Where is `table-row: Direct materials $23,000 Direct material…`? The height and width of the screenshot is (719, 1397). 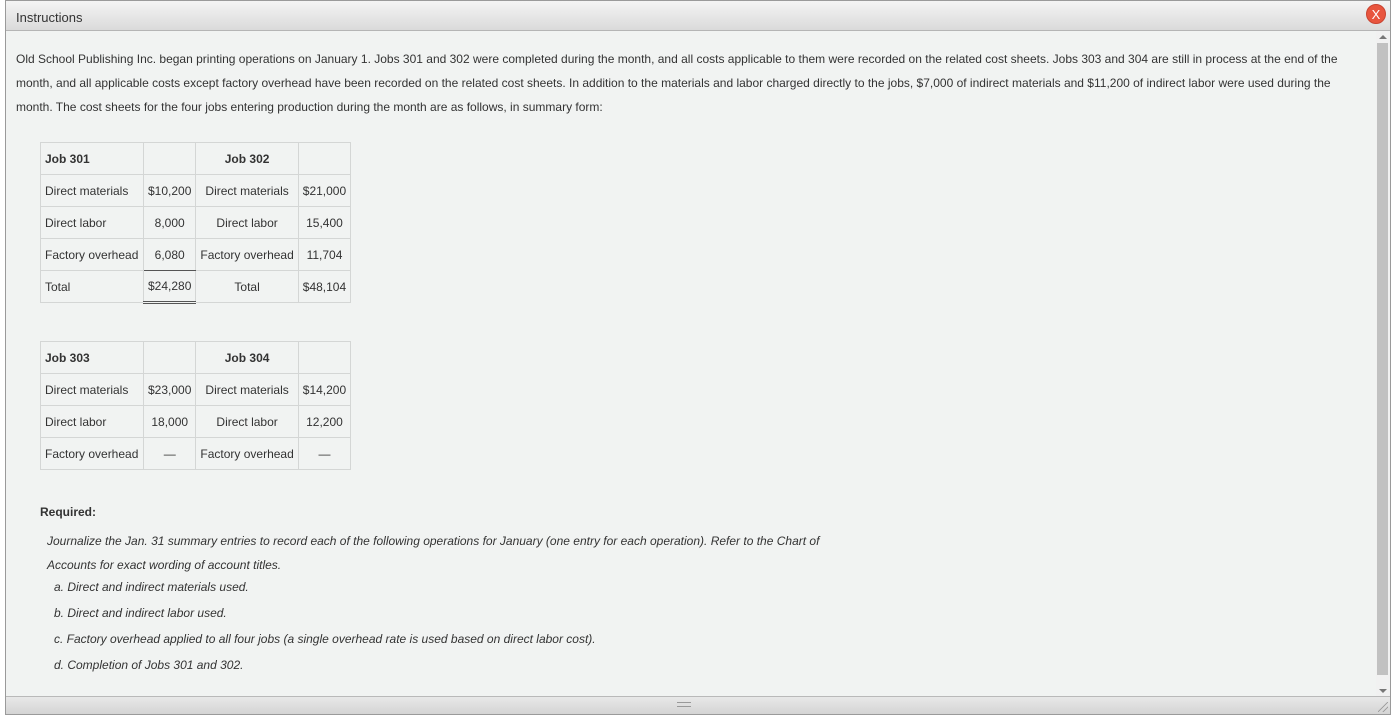
table-row: Direct materials $23,000 Direct material… is located at coordinates (196, 389).